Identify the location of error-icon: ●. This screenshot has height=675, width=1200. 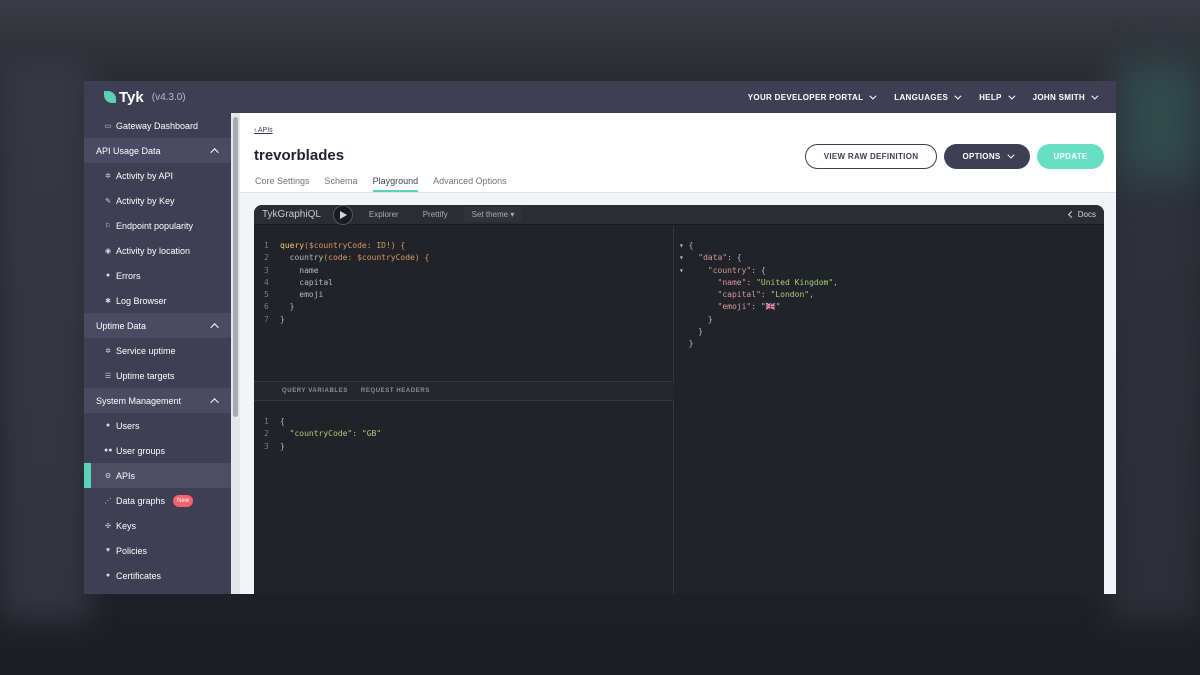
(108, 275).